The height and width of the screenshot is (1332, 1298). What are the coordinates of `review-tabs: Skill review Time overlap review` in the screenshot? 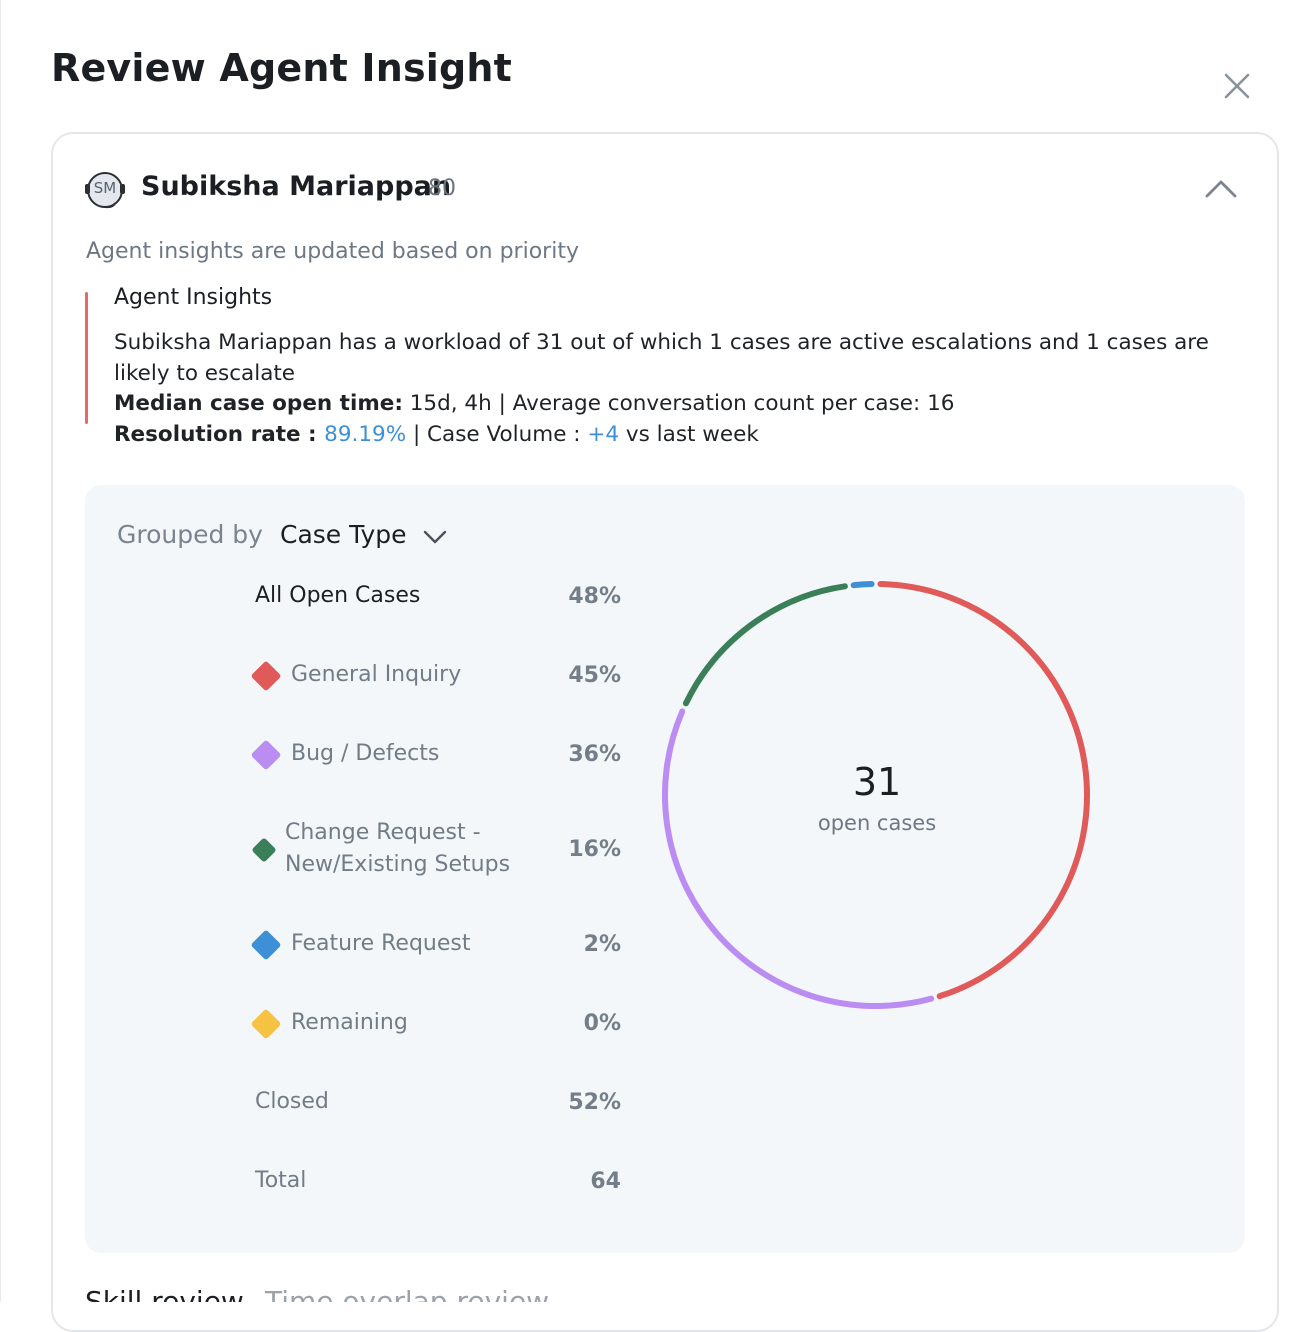 It's located at (385, 1292).